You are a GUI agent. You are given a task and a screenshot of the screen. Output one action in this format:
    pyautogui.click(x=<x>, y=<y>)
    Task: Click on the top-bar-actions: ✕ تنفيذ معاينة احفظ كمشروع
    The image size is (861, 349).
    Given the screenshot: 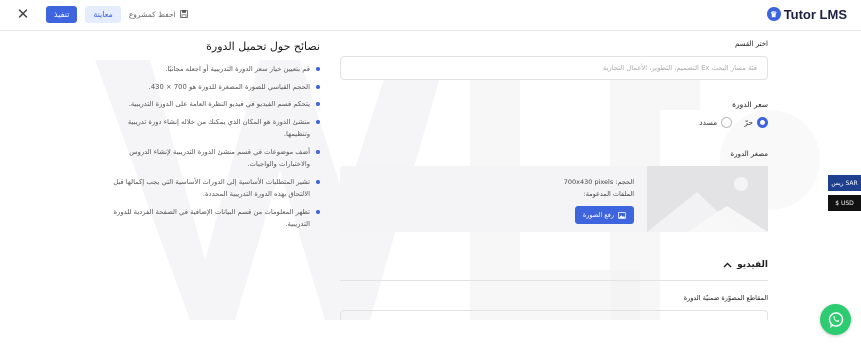 What is the action you would take?
    pyautogui.click(x=102, y=14)
    